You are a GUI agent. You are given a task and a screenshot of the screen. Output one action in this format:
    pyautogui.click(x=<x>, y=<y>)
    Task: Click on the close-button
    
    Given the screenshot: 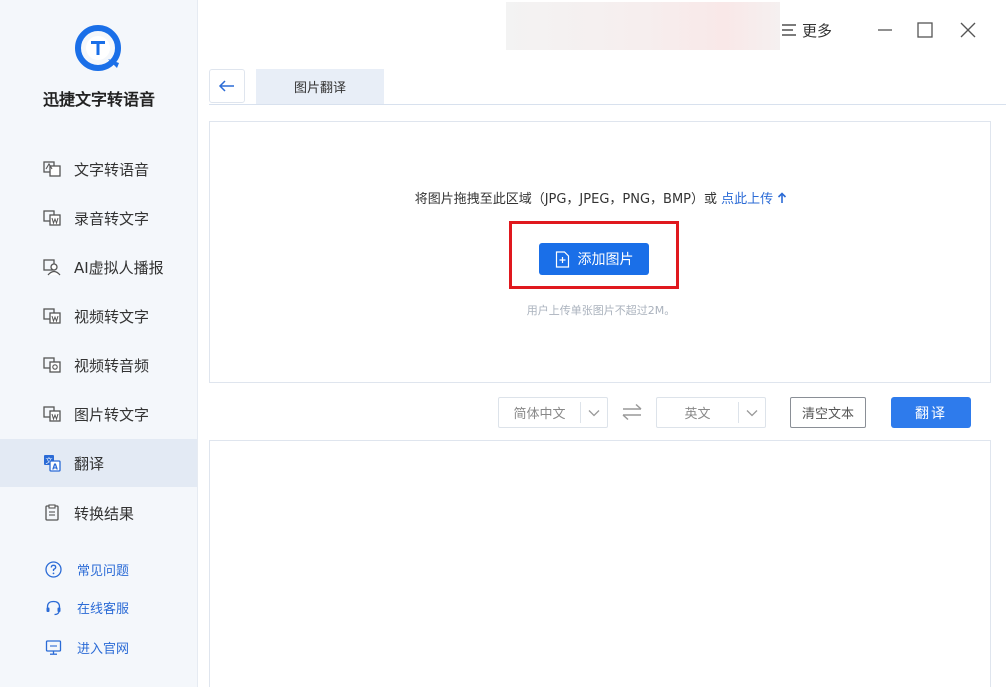 What is the action you would take?
    pyautogui.click(x=968, y=30)
    